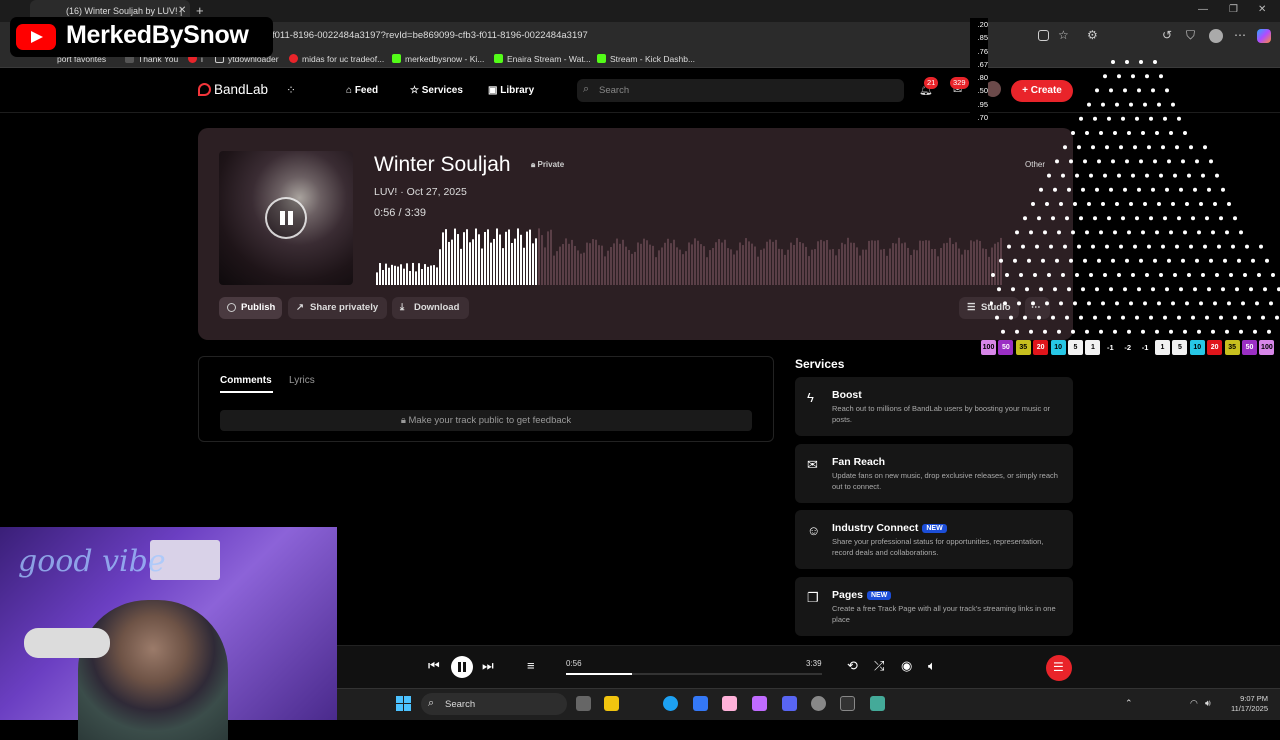 This screenshot has height=740, width=1280. I want to click on close-window-icon: ✕, so click(1262, 9).